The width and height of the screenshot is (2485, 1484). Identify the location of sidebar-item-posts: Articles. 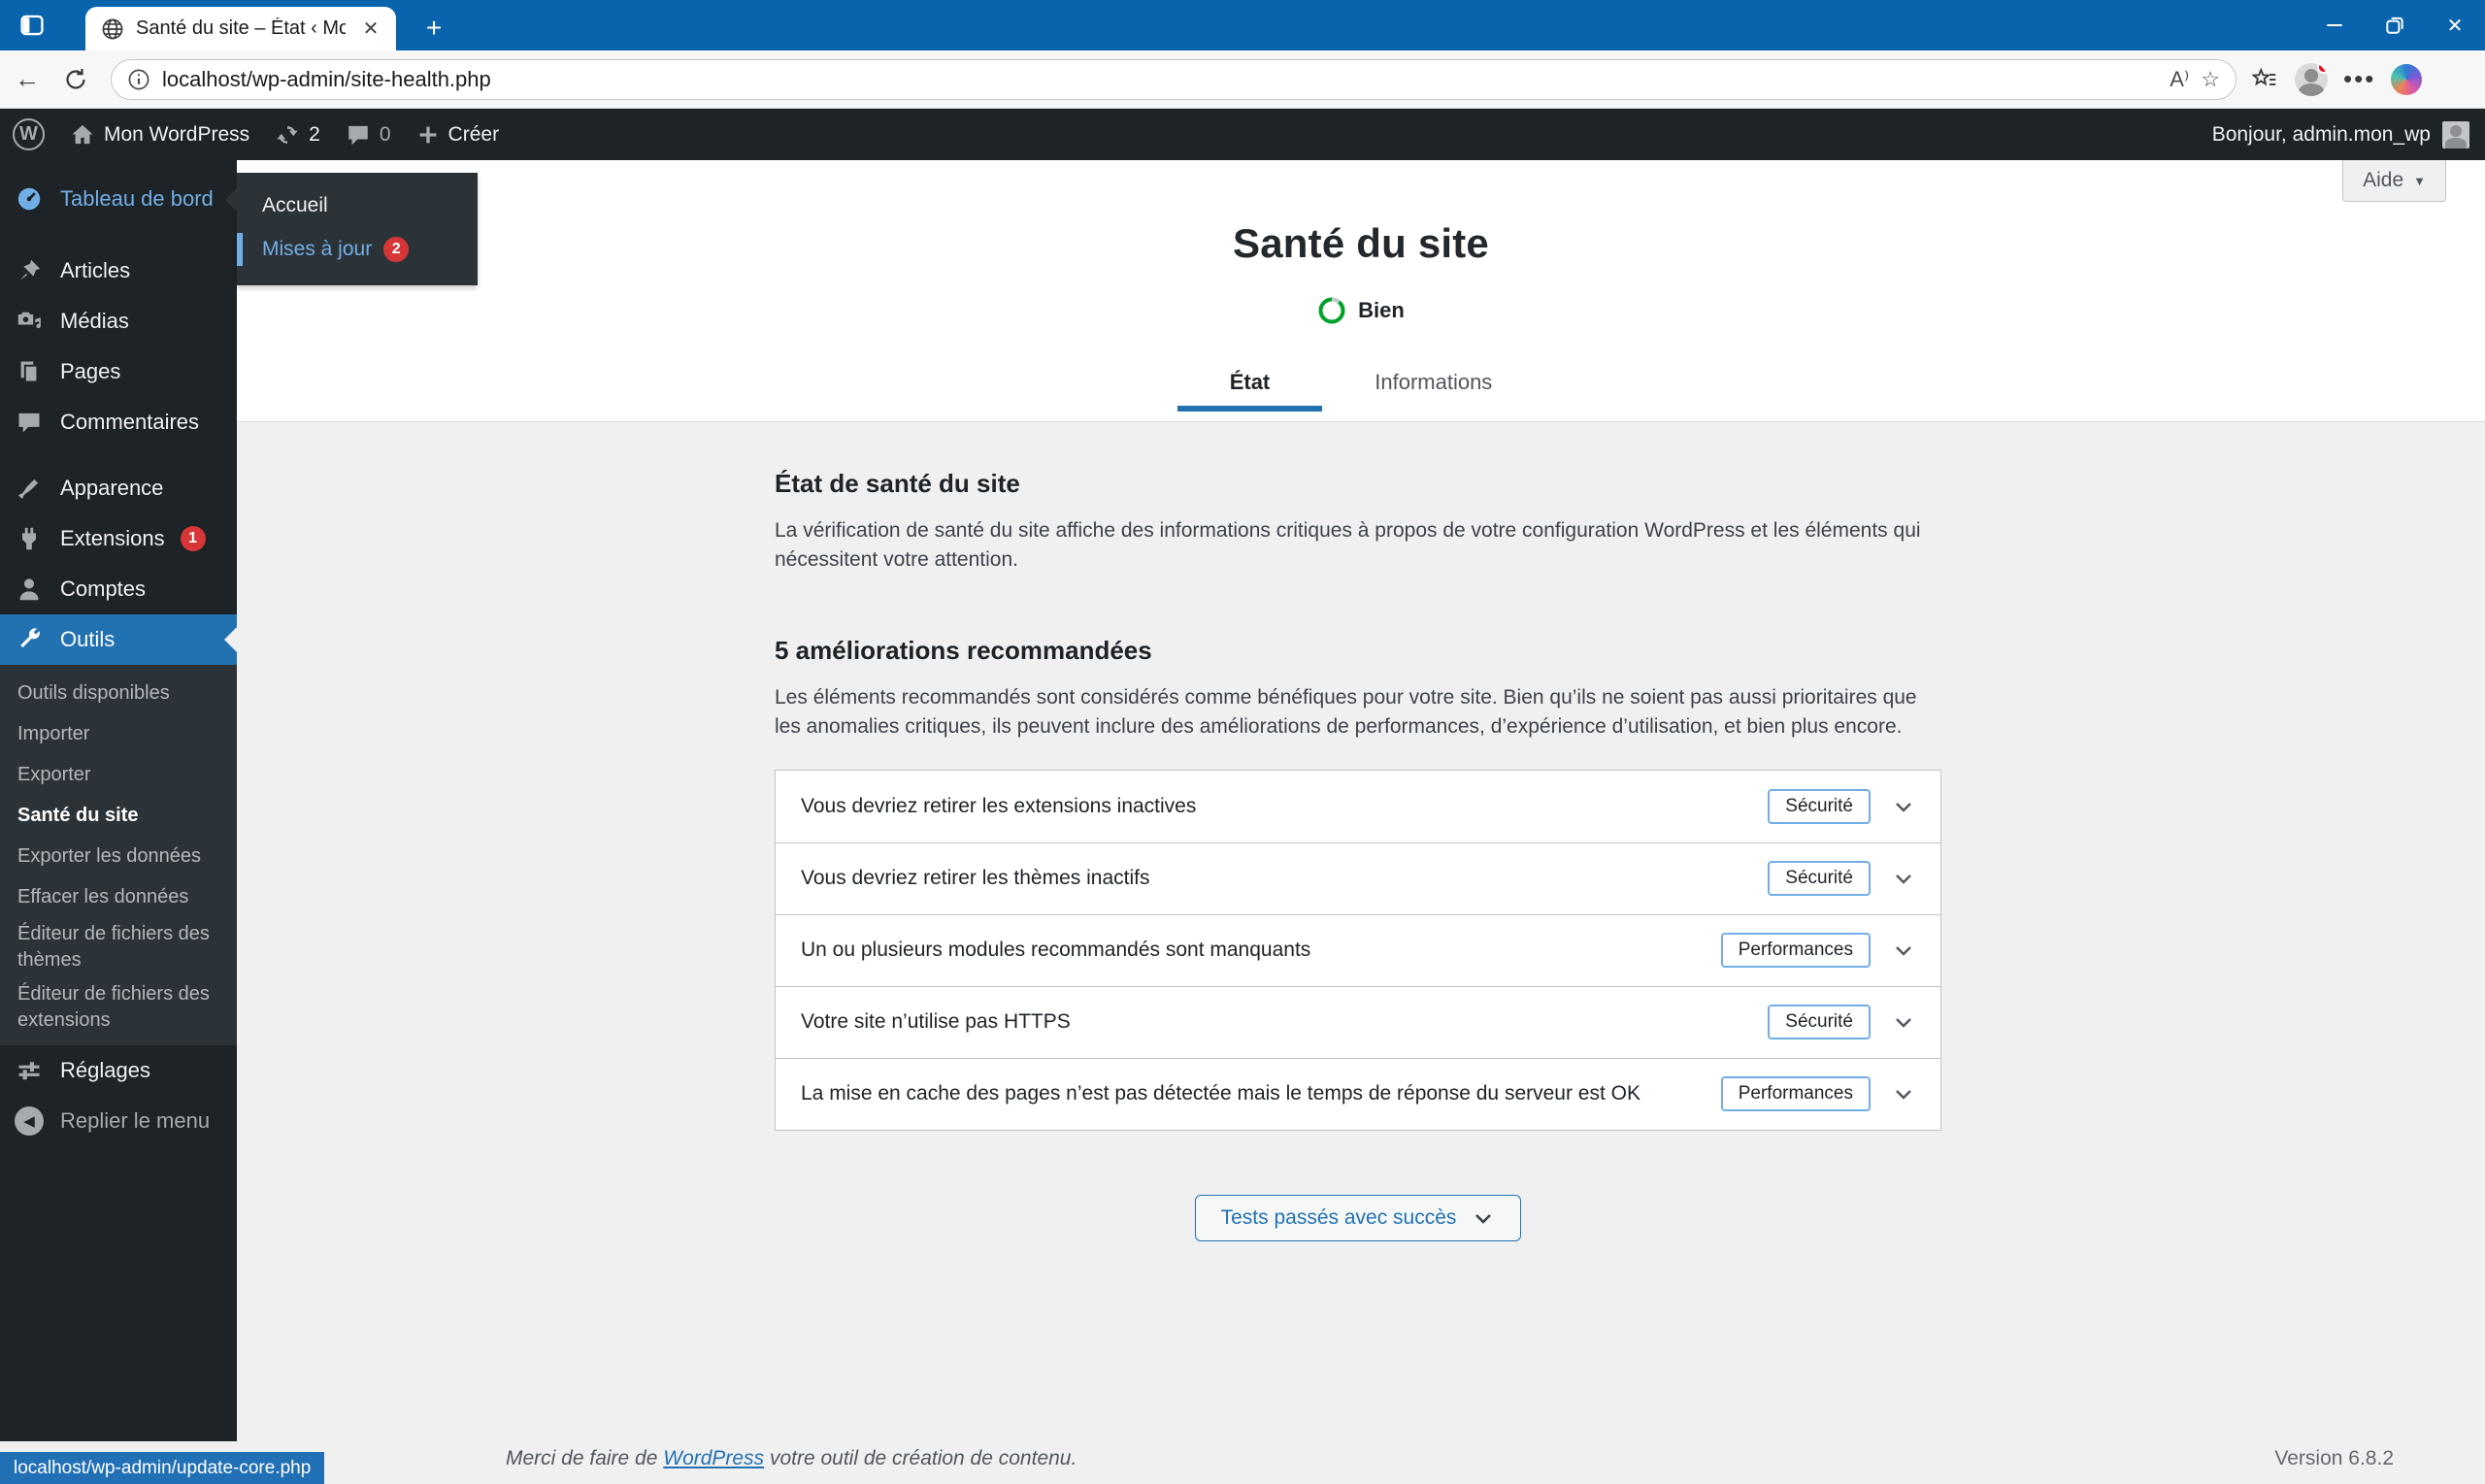
(118, 271).